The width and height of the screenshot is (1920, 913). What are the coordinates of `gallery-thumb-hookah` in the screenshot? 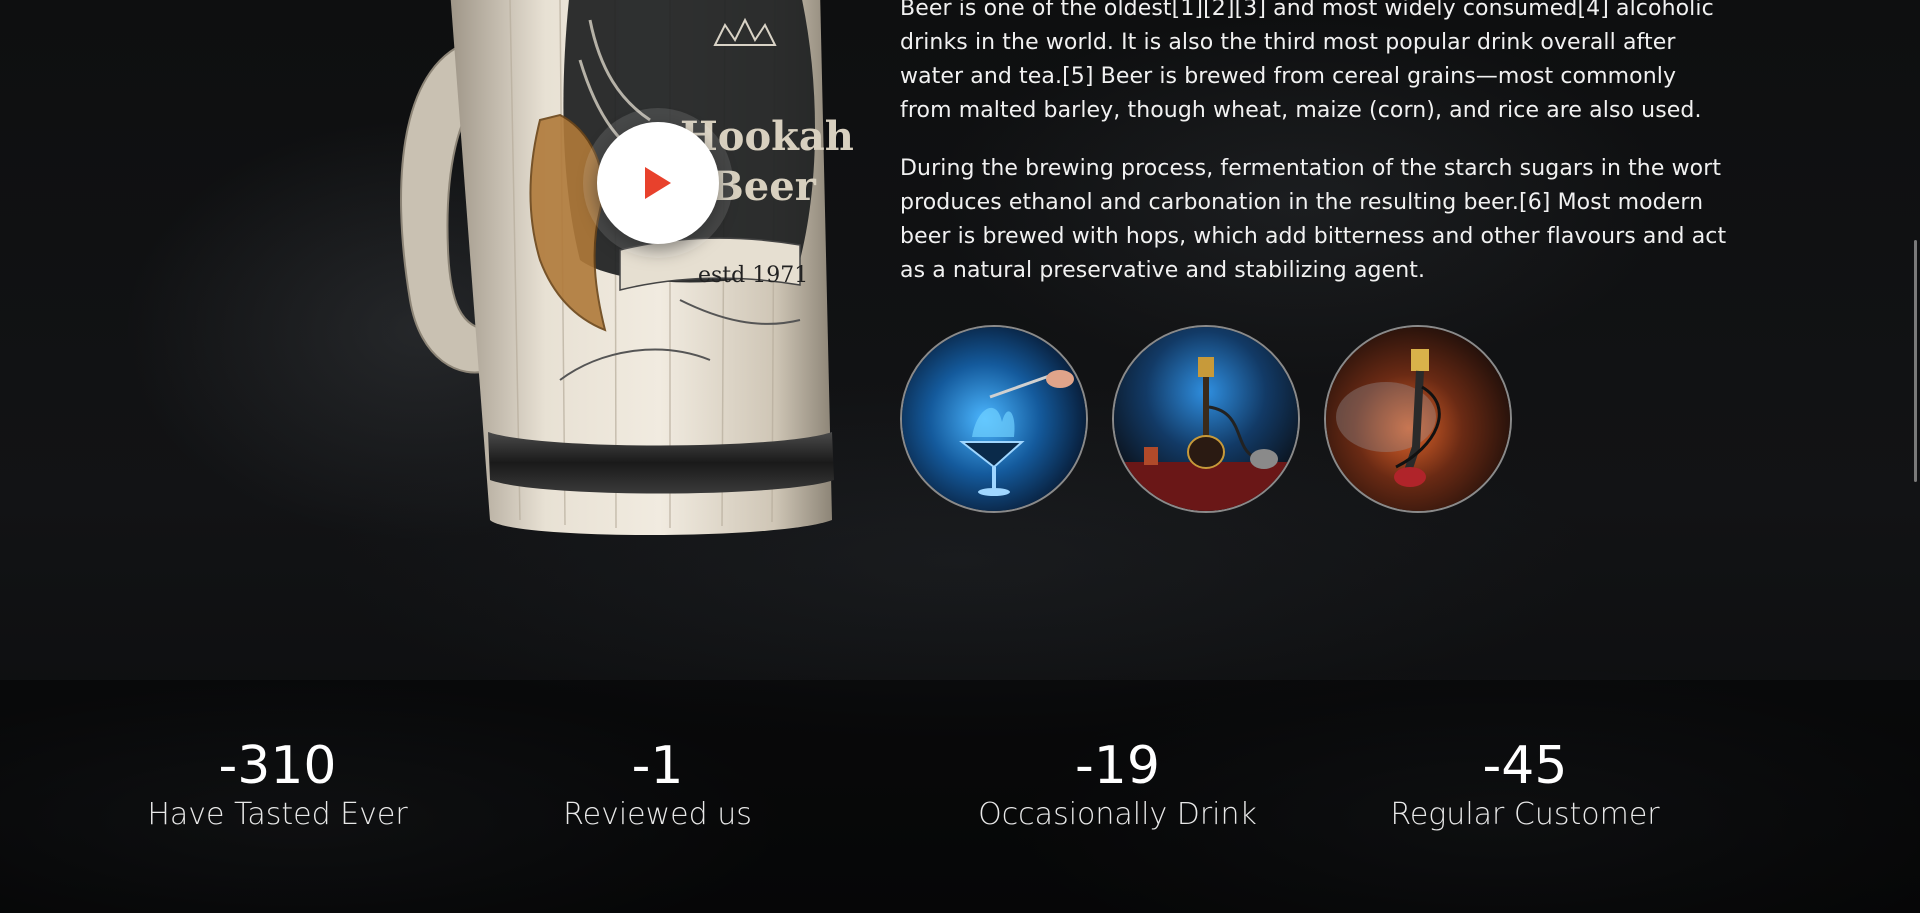 It's located at (1206, 419).